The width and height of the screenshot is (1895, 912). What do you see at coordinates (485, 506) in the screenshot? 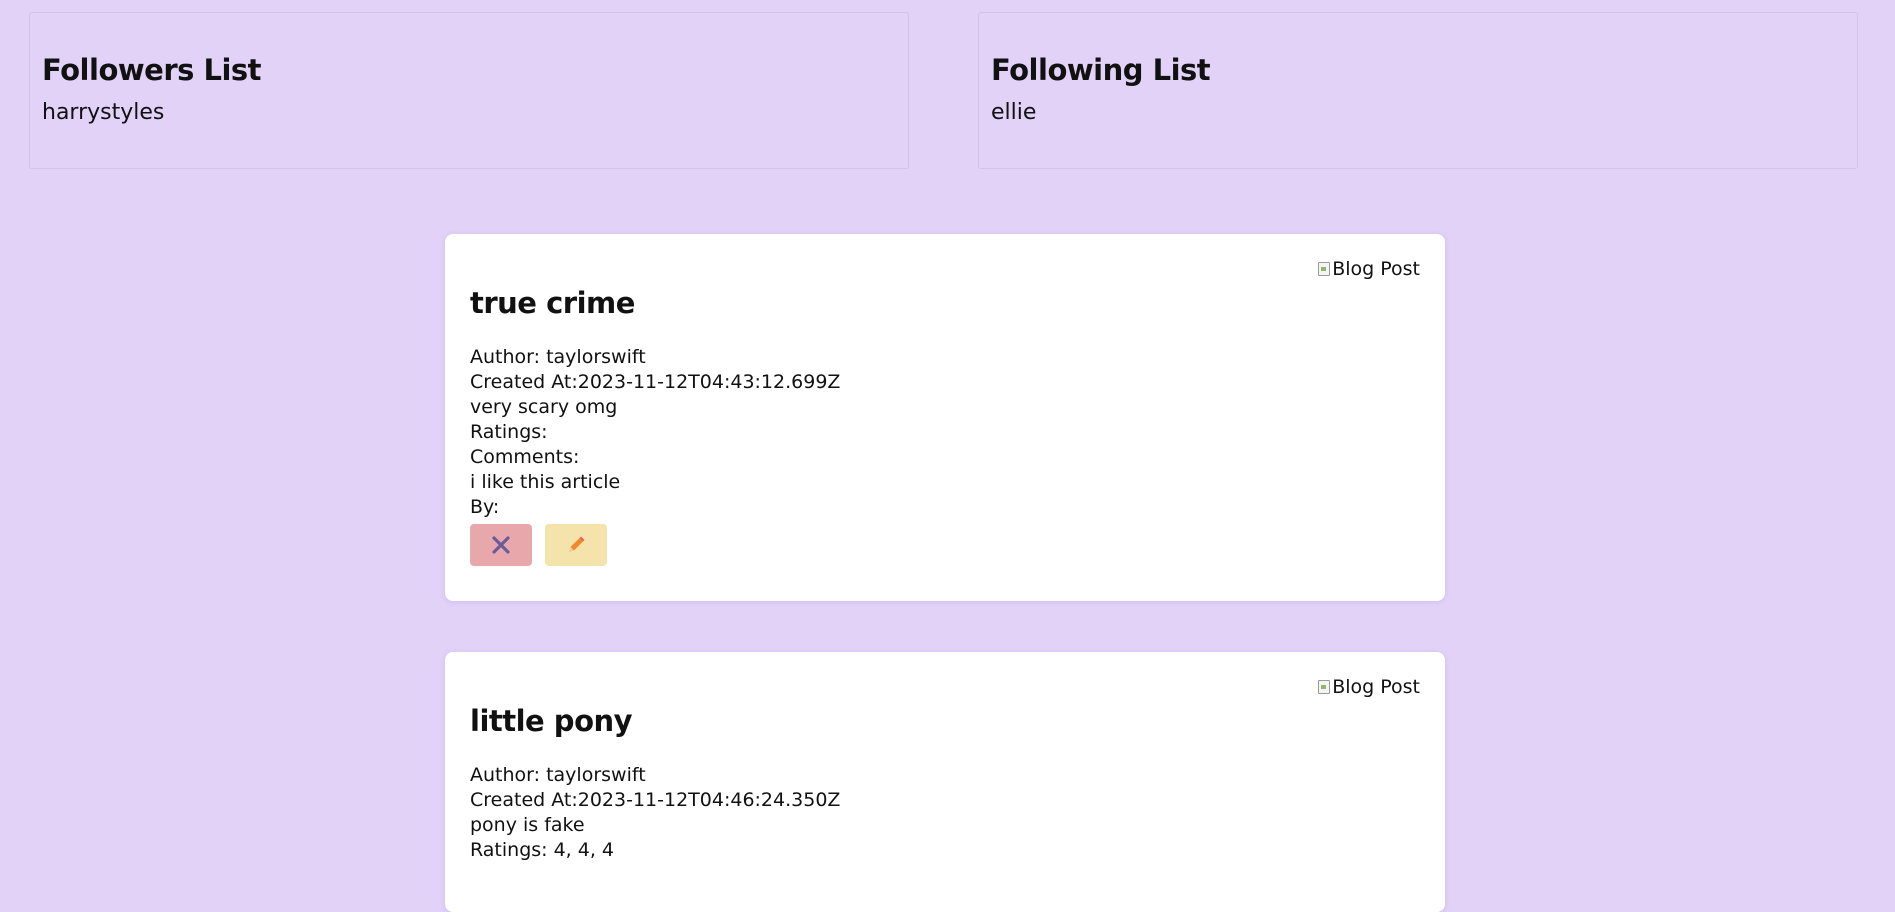
I see `post-comment-by: By:` at bounding box center [485, 506].